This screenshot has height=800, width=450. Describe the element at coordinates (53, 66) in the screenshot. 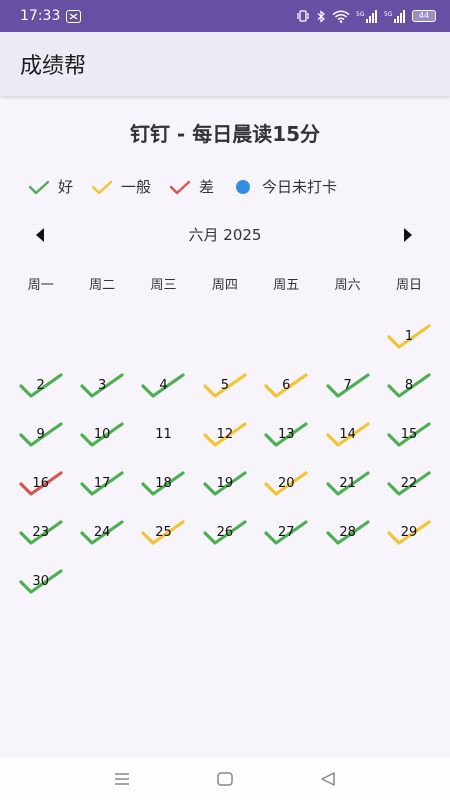

I see `app-title: 成绩帮` at that location.